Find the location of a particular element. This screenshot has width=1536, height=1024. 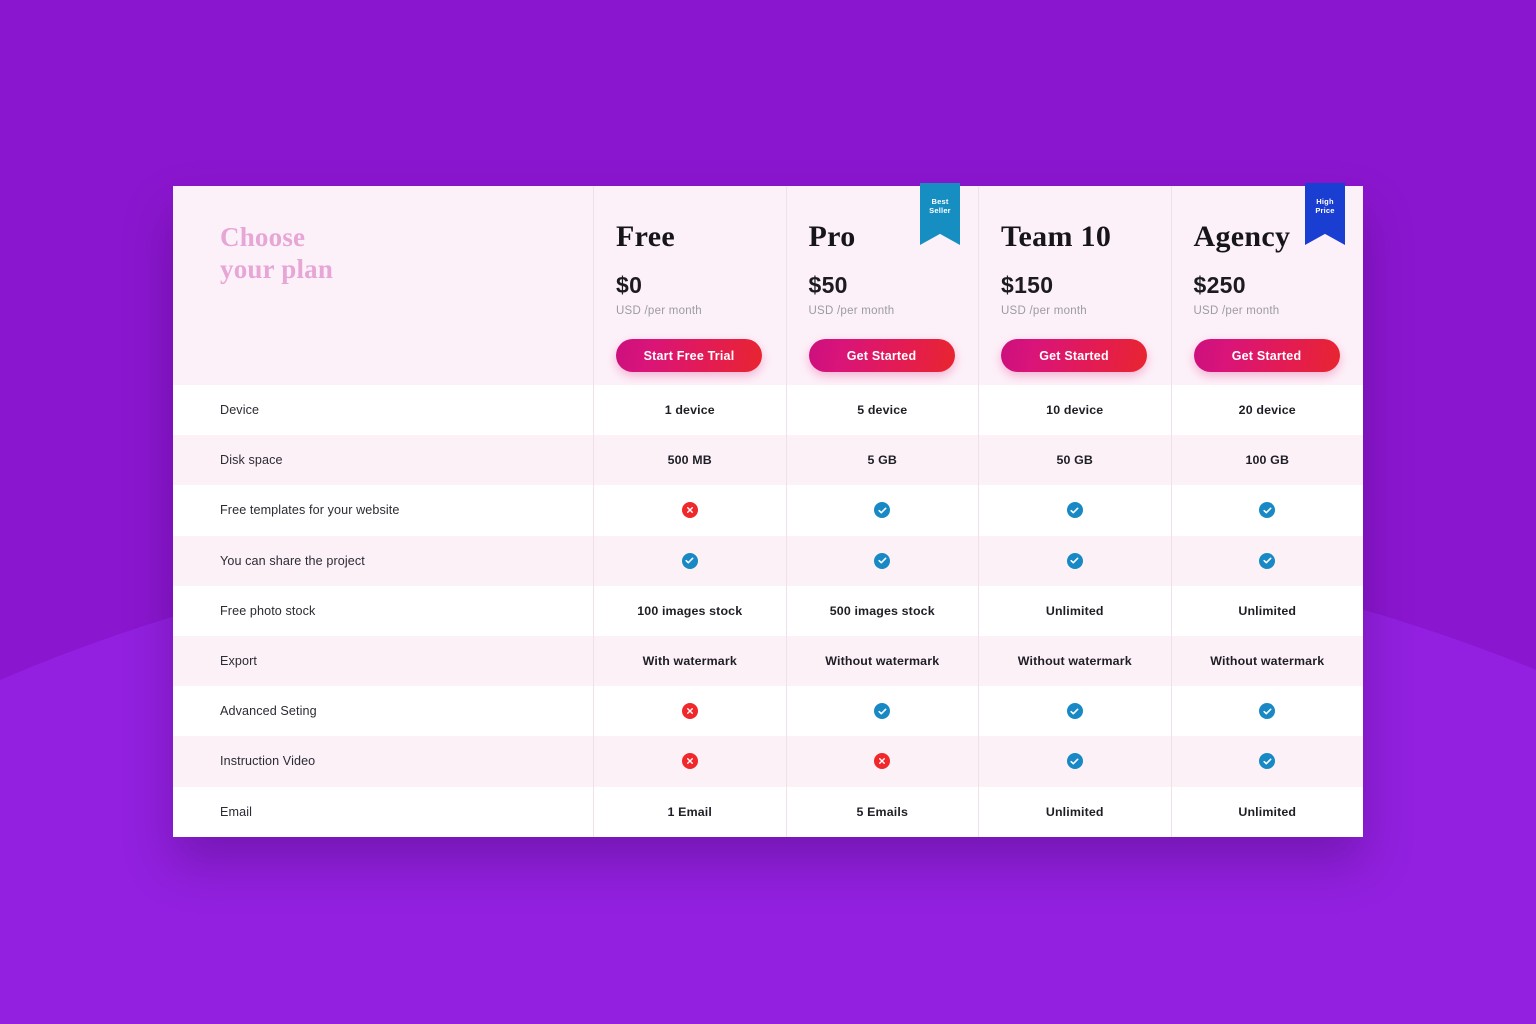

plan-name: Team 10 is located at coordinates (1056, 236).